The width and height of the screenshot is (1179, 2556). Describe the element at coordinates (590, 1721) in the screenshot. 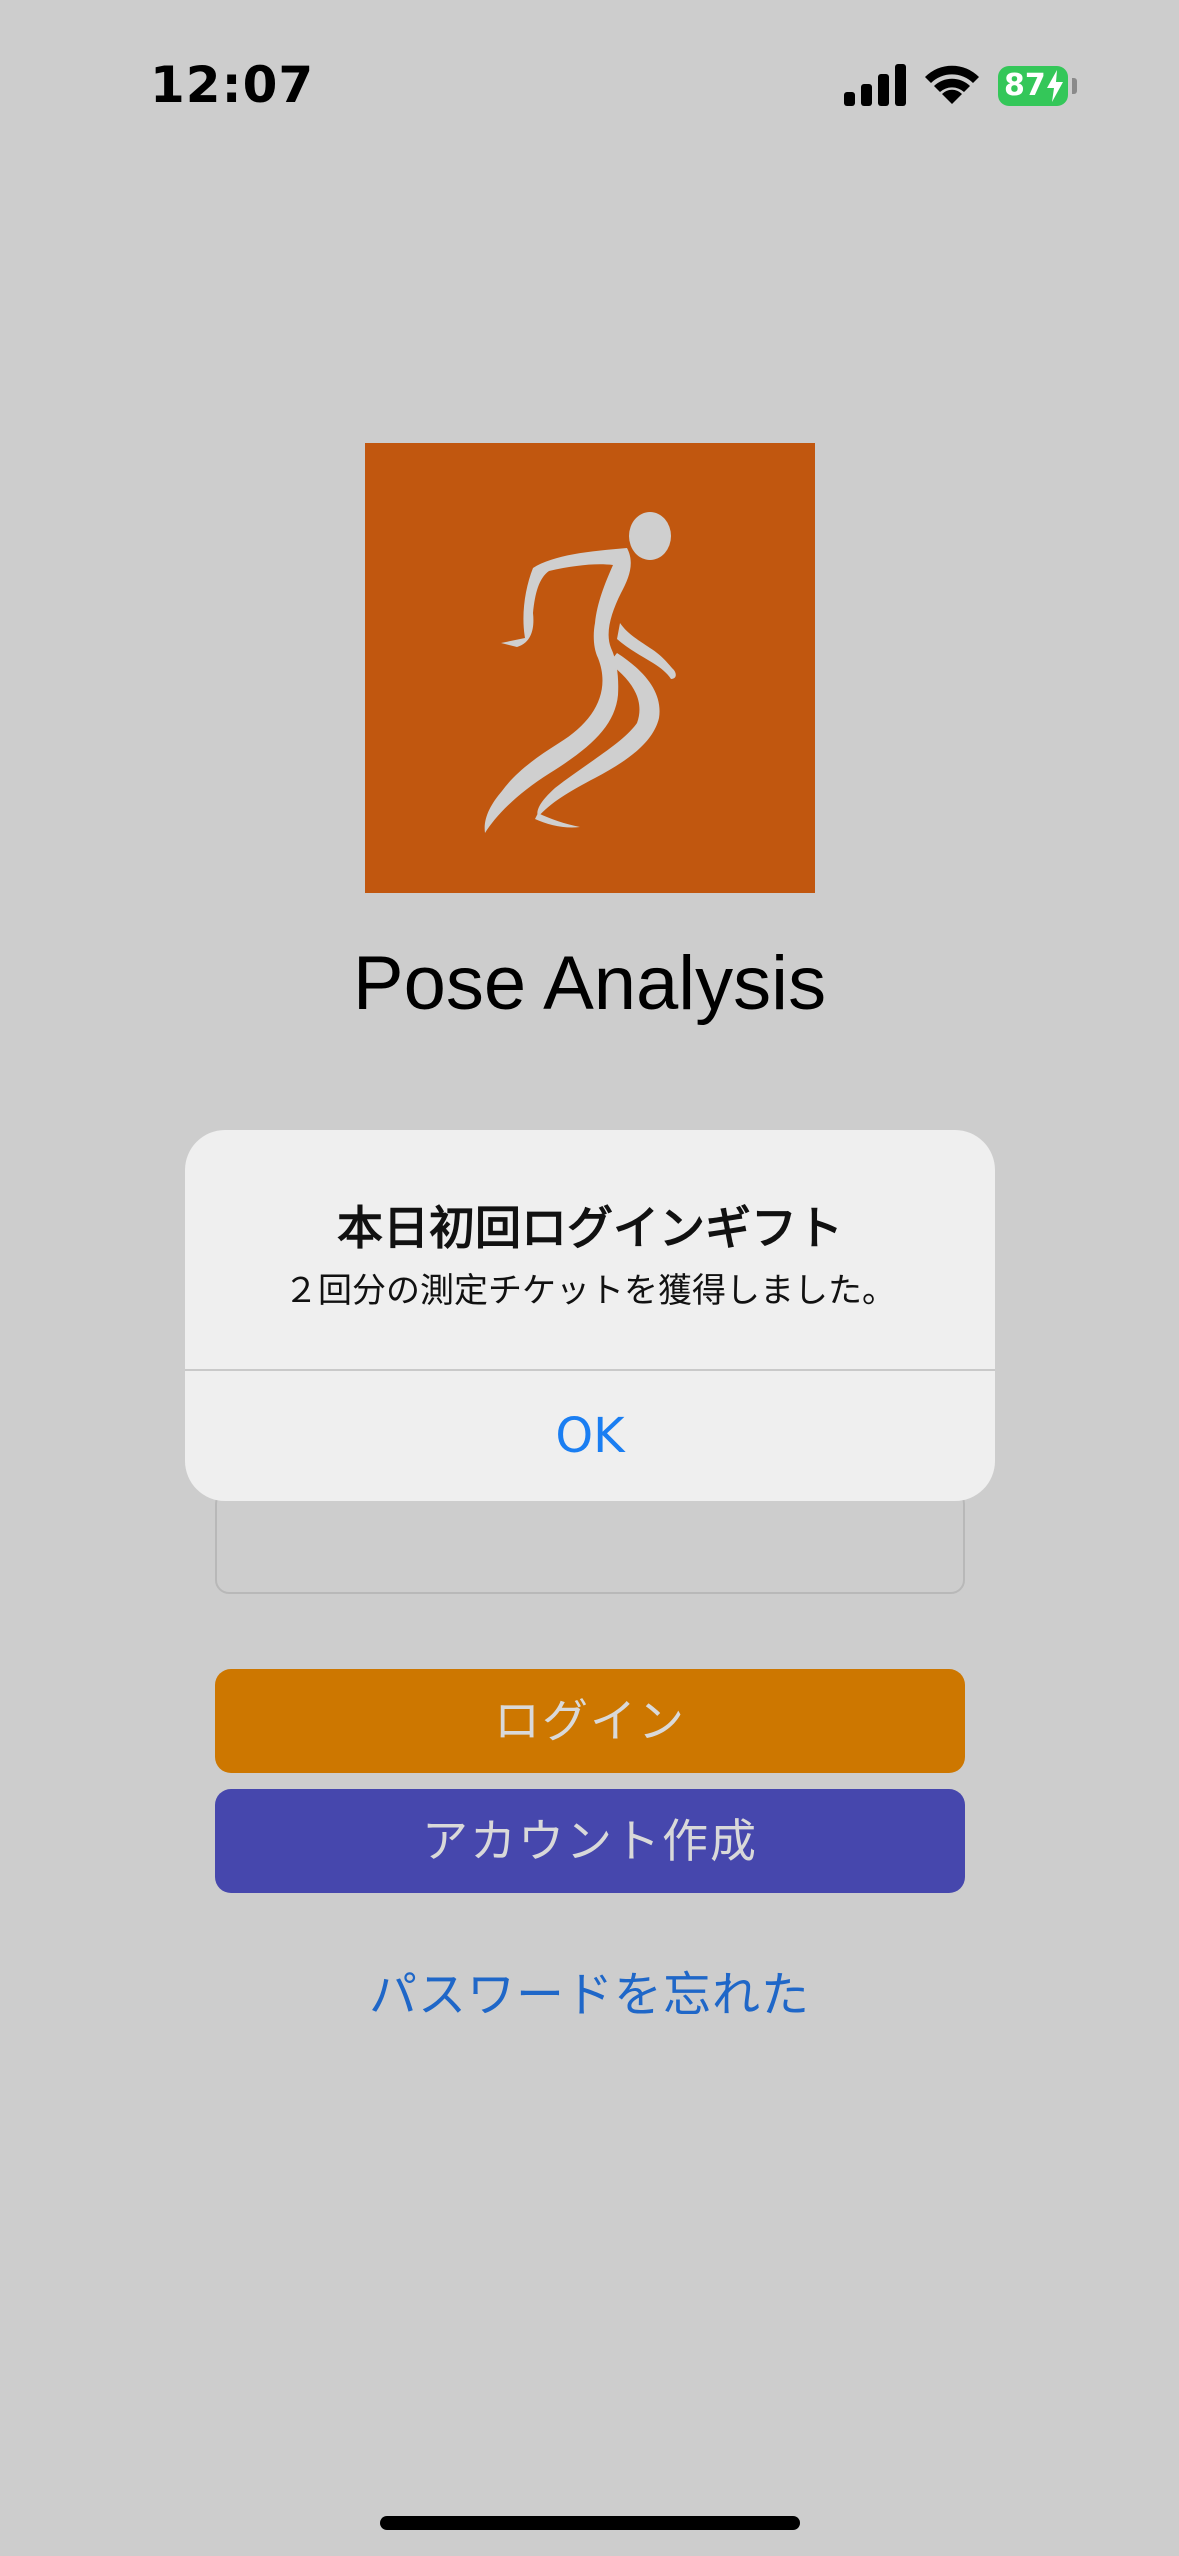

I see `login-button: ログイン` at that location.